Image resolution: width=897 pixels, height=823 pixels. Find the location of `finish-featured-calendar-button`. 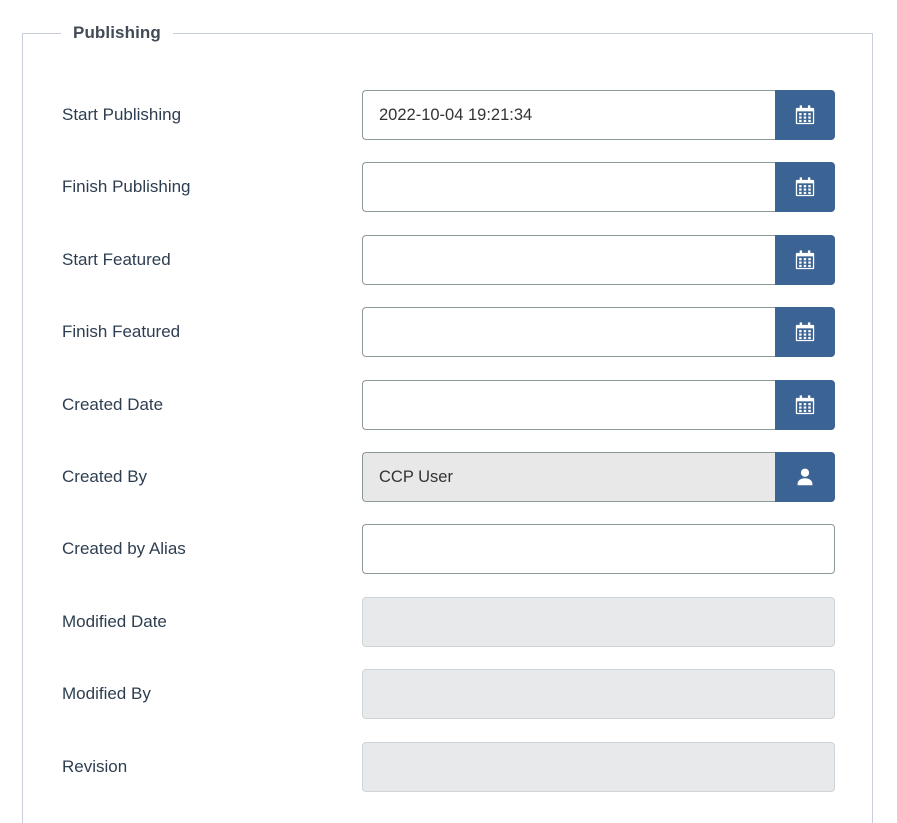

finish-featured-calendar-button is located at coordinates (805, 332).